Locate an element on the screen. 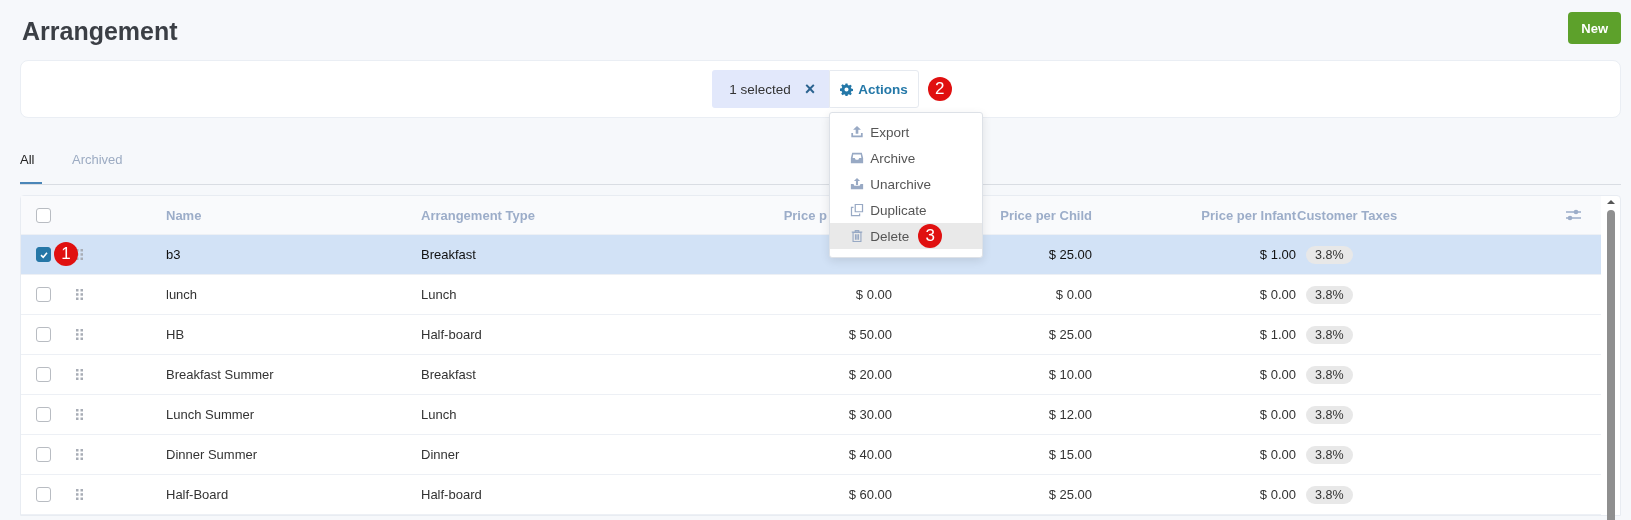 This screenshot has height=520, width=1631. step-marker: 3 is located at coordinates (930, 236).